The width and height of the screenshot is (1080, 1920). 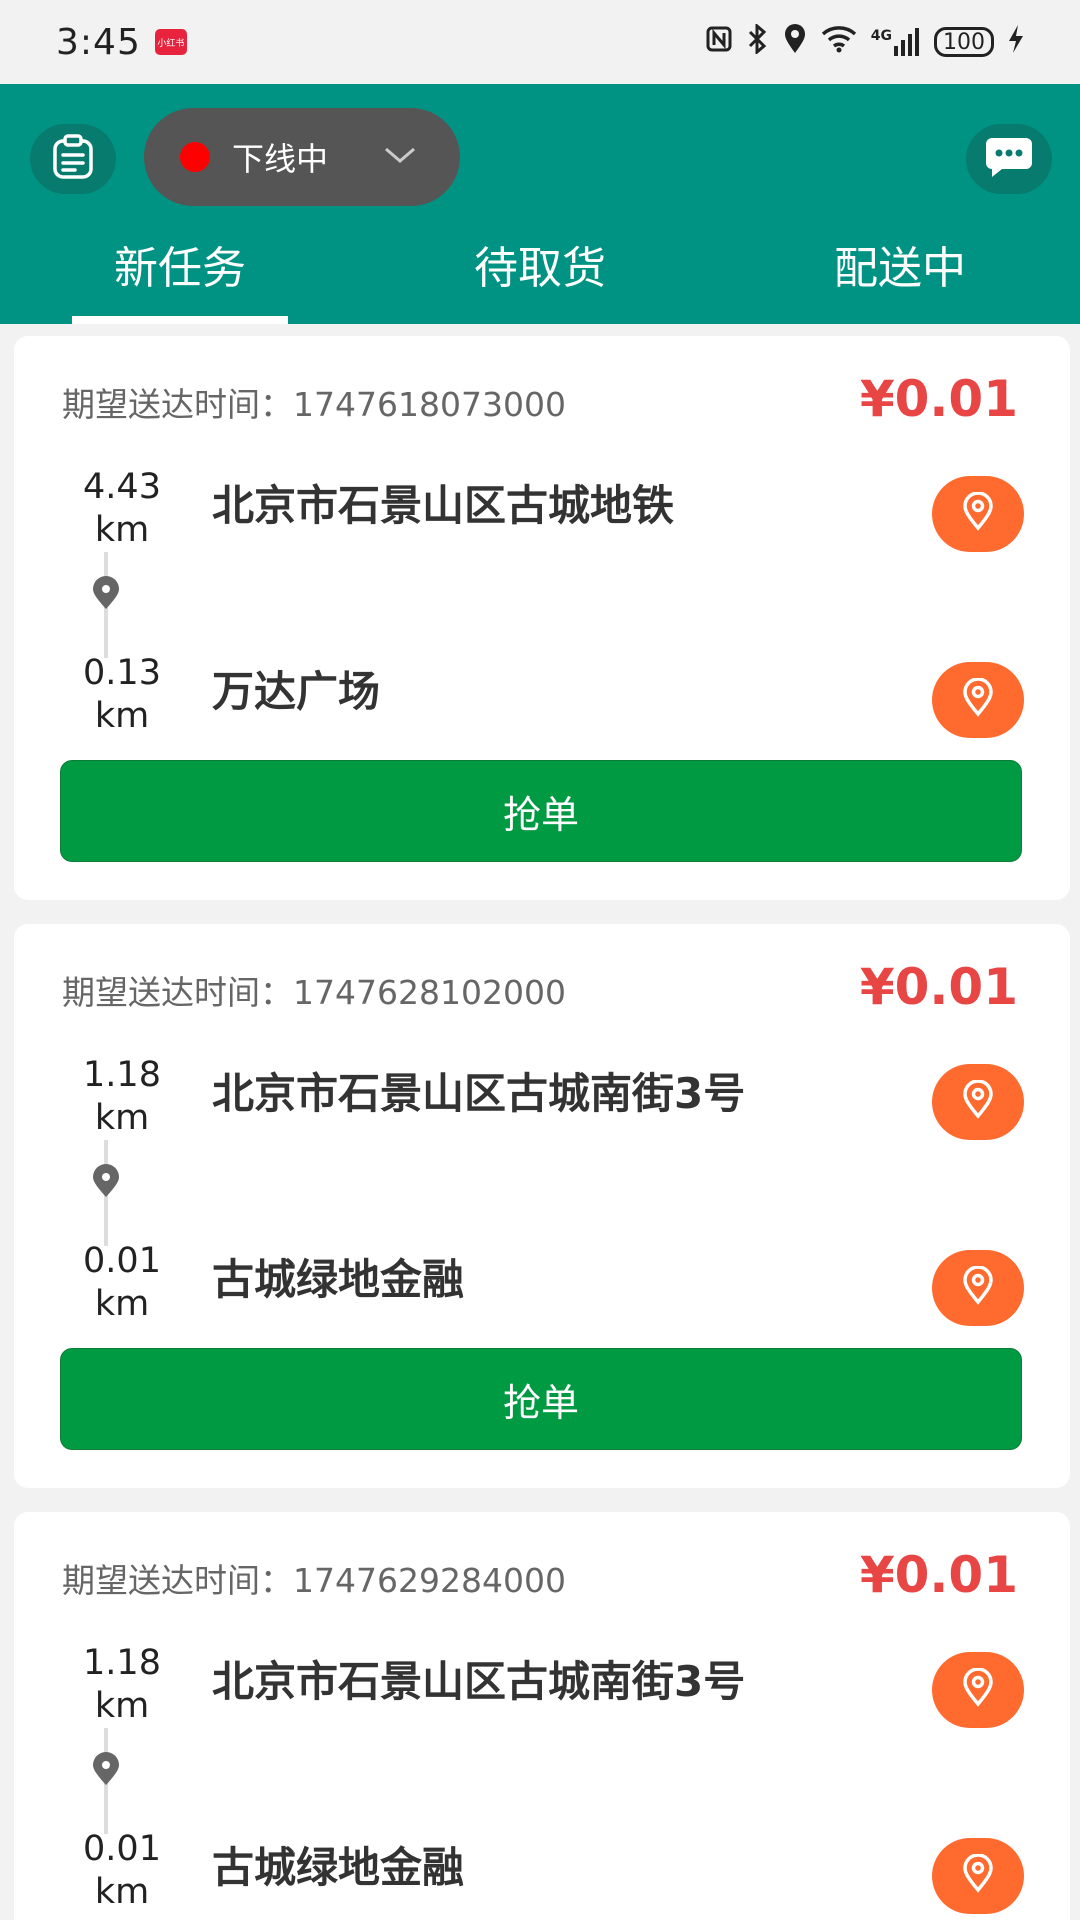 I want to click on status-time: 3:45, so click(x=98, y=42).